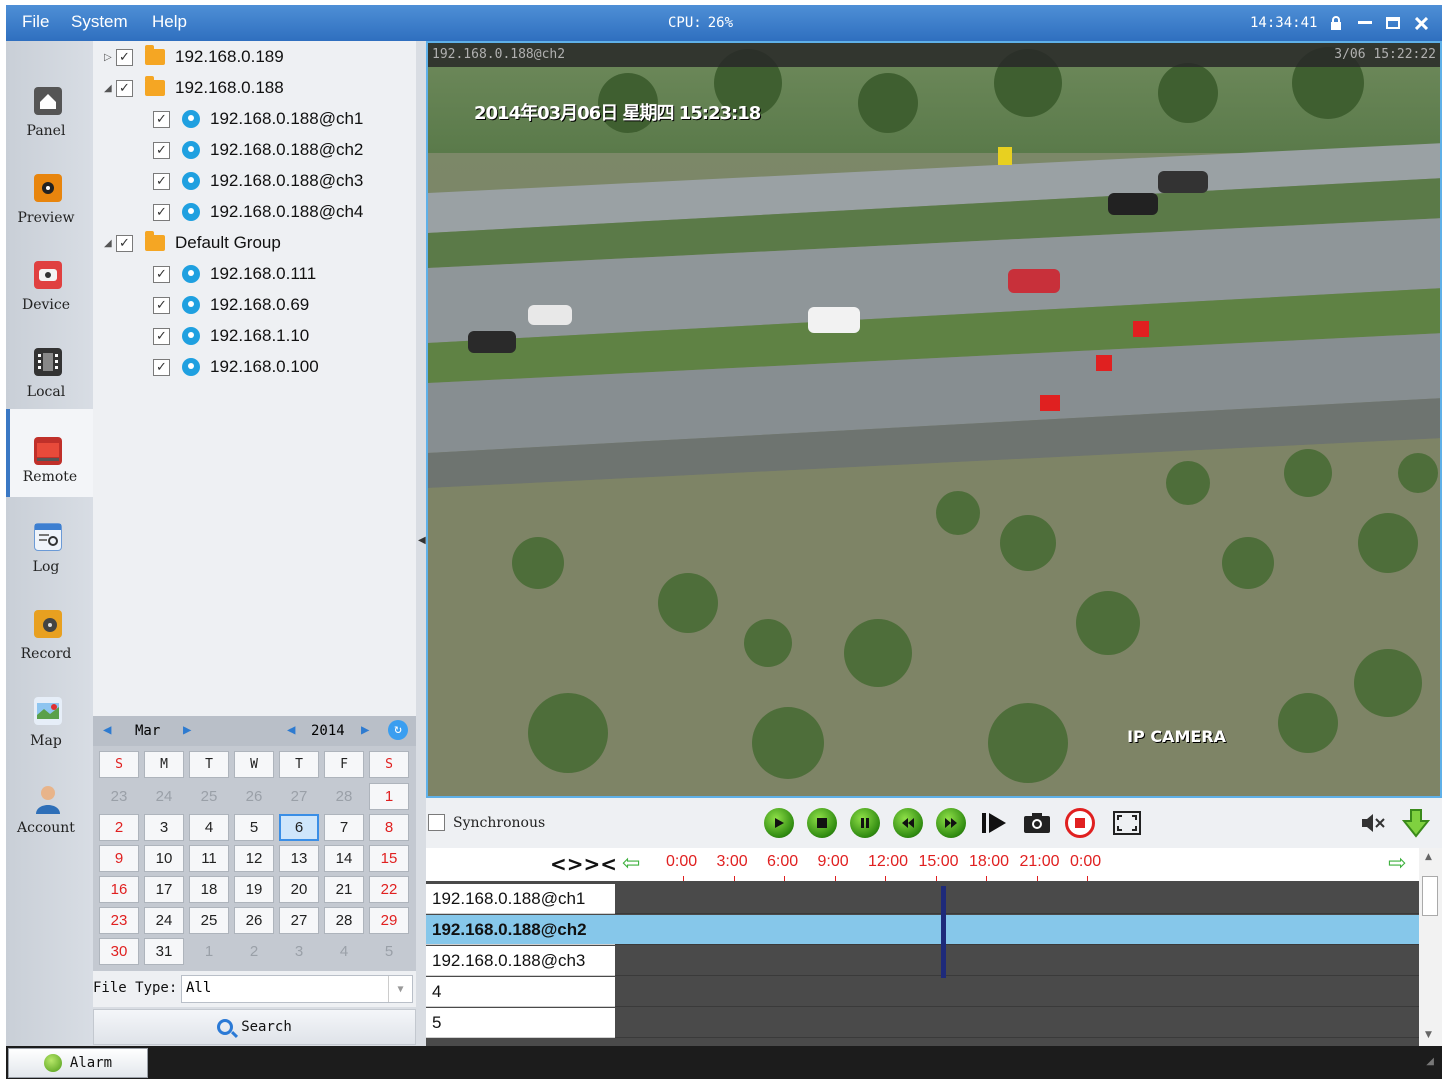 This screenshot has width=1448, height=1079. Describe the element at coordinates (520, 992) in the screenshot. I see `timeline-row-label: 4` at that location.